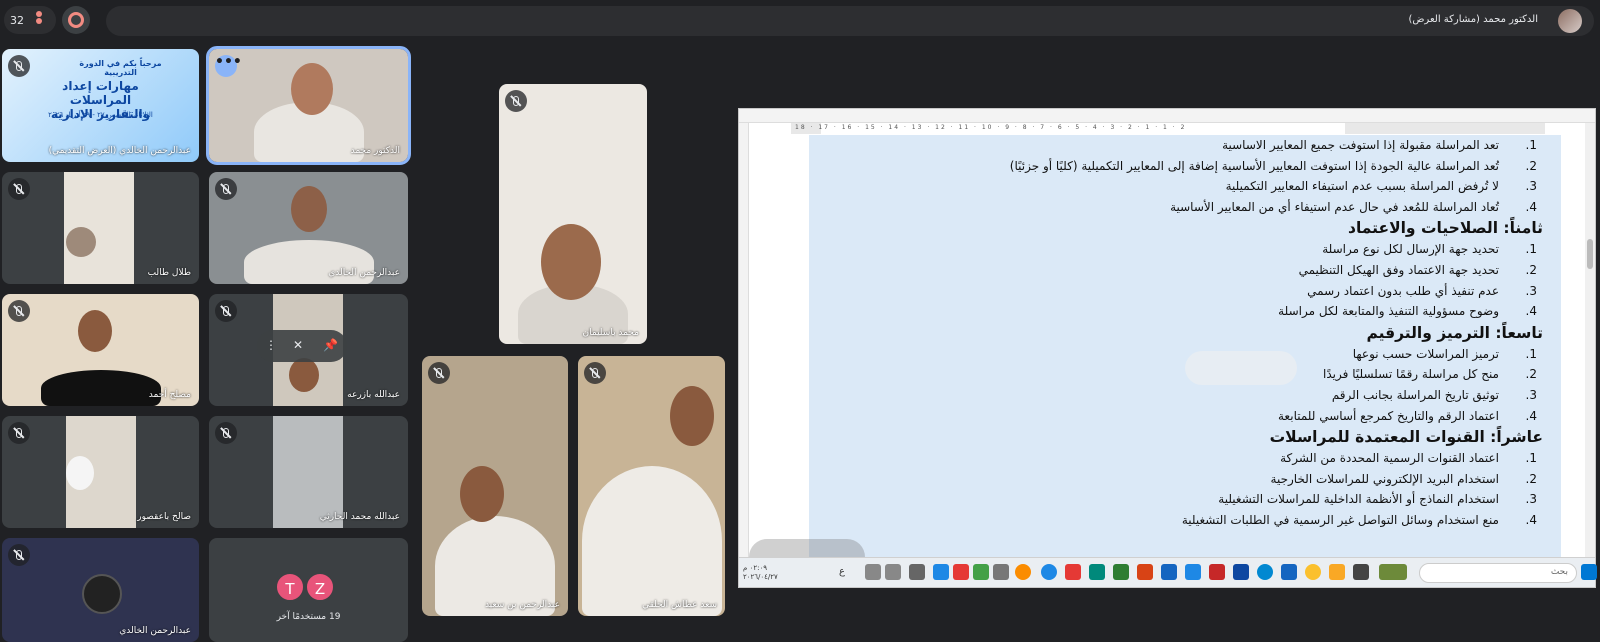 The width and height of the screenshot is (1600, 642). Describe the element at coordinates (1217, 572) in the screenshot. I see `acrobat-icon` at that location.